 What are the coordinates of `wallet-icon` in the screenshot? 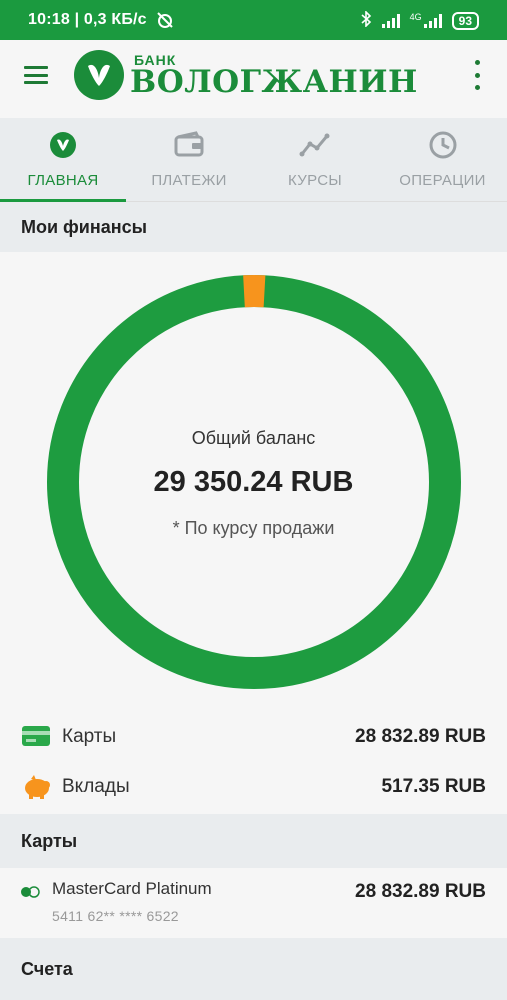 It's located at (189, 144).